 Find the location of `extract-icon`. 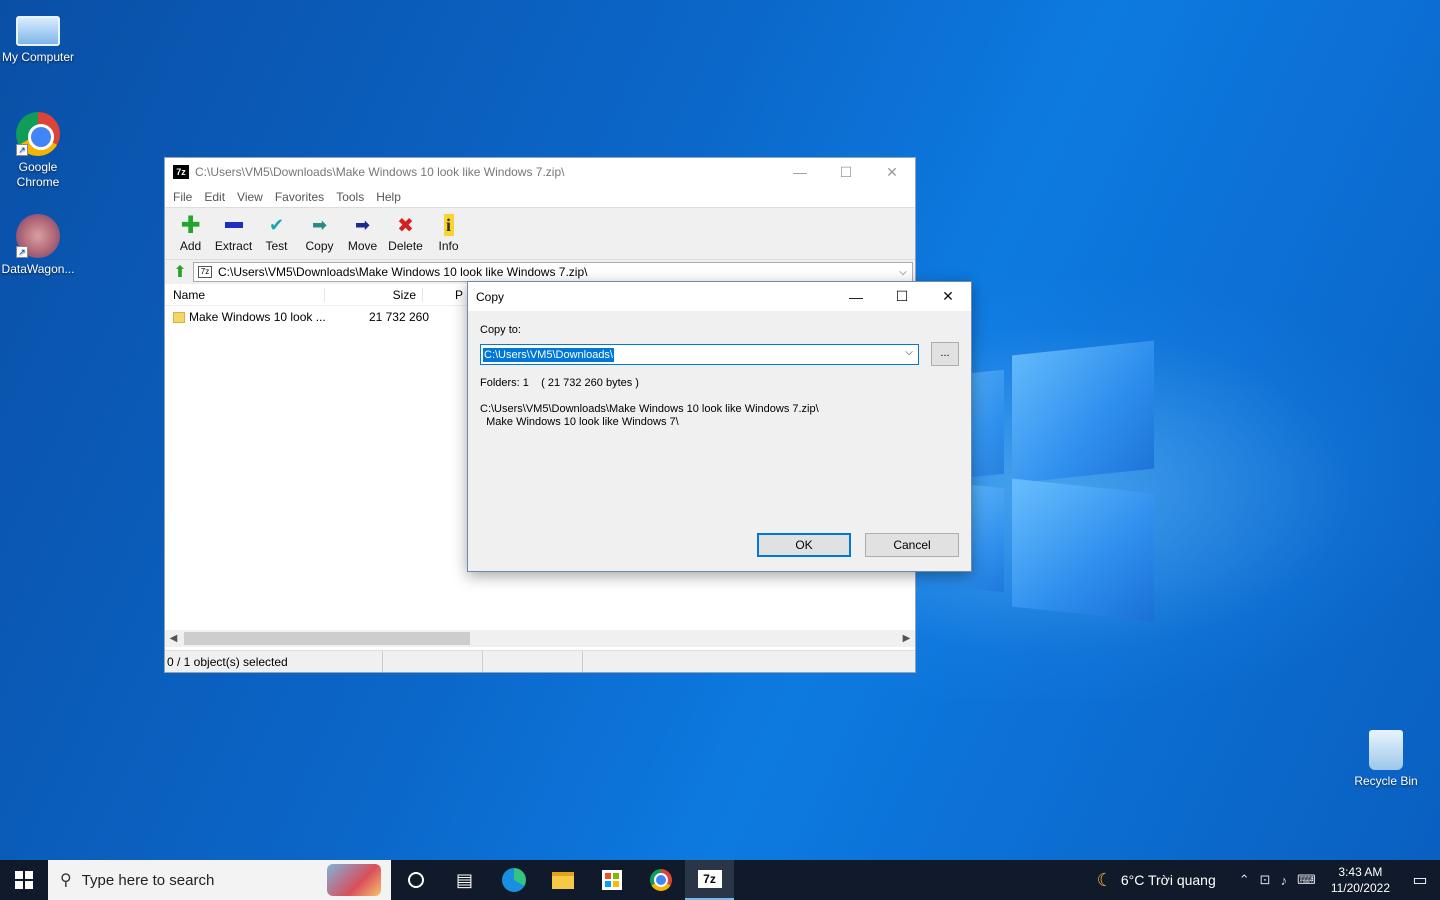

extract-icon is located at coordinates (233, 225).